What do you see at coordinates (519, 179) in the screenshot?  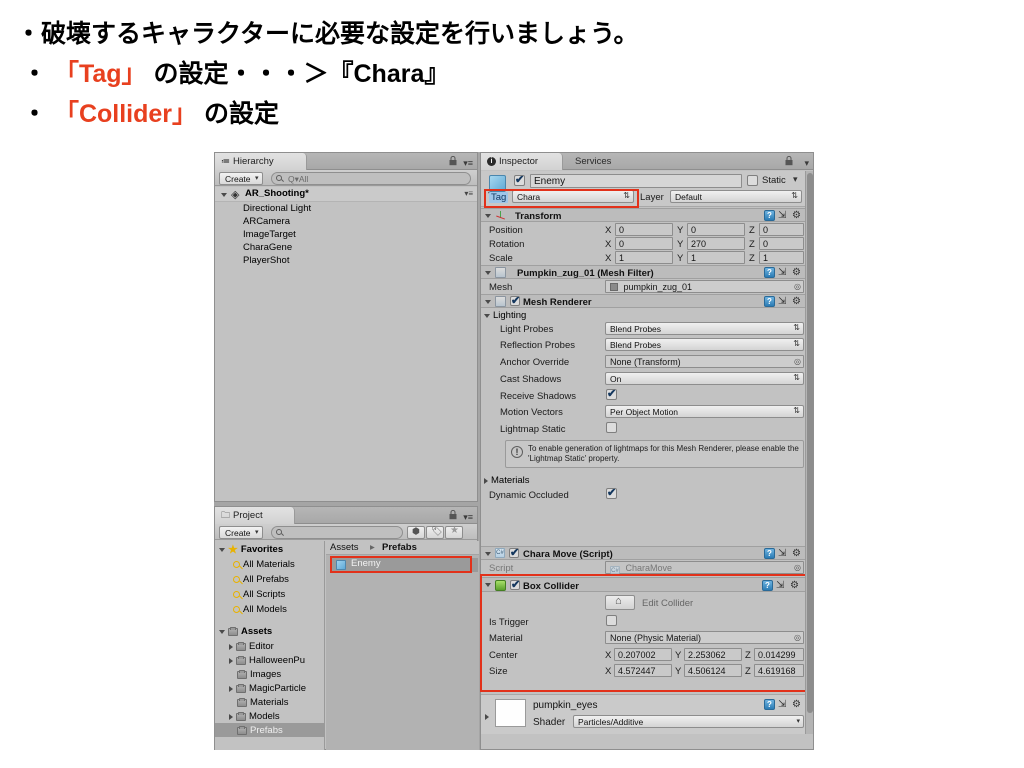 I see `gameobject-enabled-checkbox` at bounding box center [519, 179].